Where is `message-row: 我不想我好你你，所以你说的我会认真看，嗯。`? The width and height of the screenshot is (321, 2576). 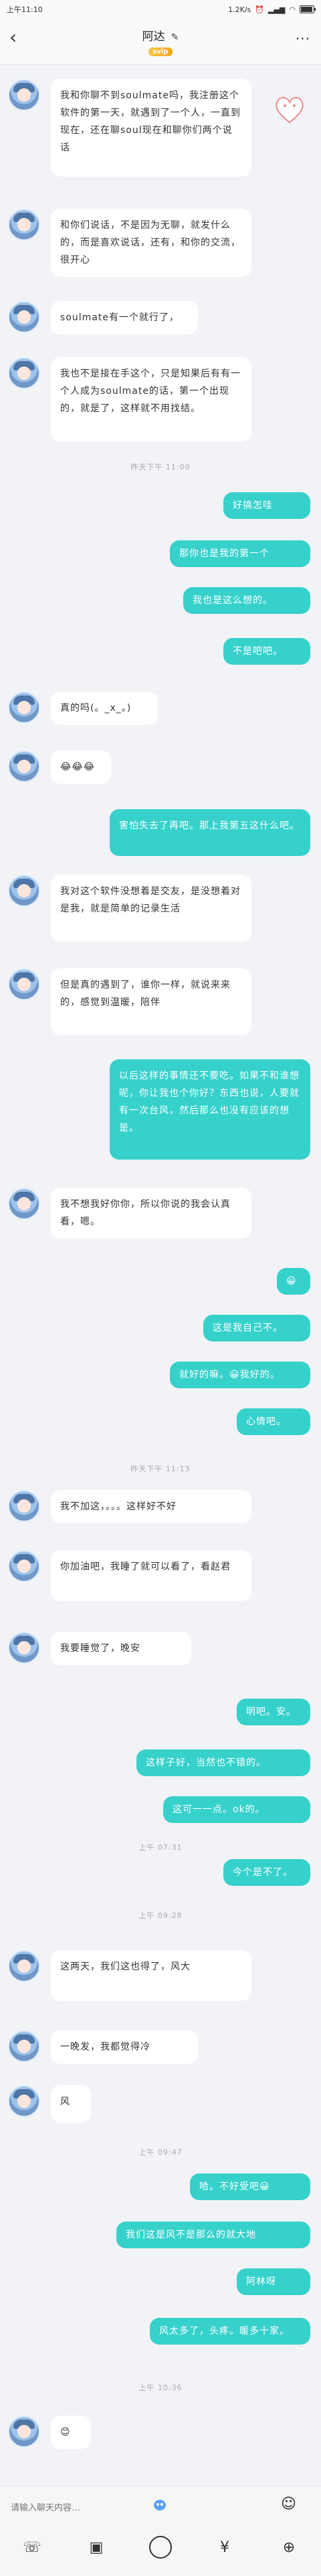 message-row: 我不想我好你你，所以你说的我会认真看，嗯。 is located at coordinates (160, 1213).